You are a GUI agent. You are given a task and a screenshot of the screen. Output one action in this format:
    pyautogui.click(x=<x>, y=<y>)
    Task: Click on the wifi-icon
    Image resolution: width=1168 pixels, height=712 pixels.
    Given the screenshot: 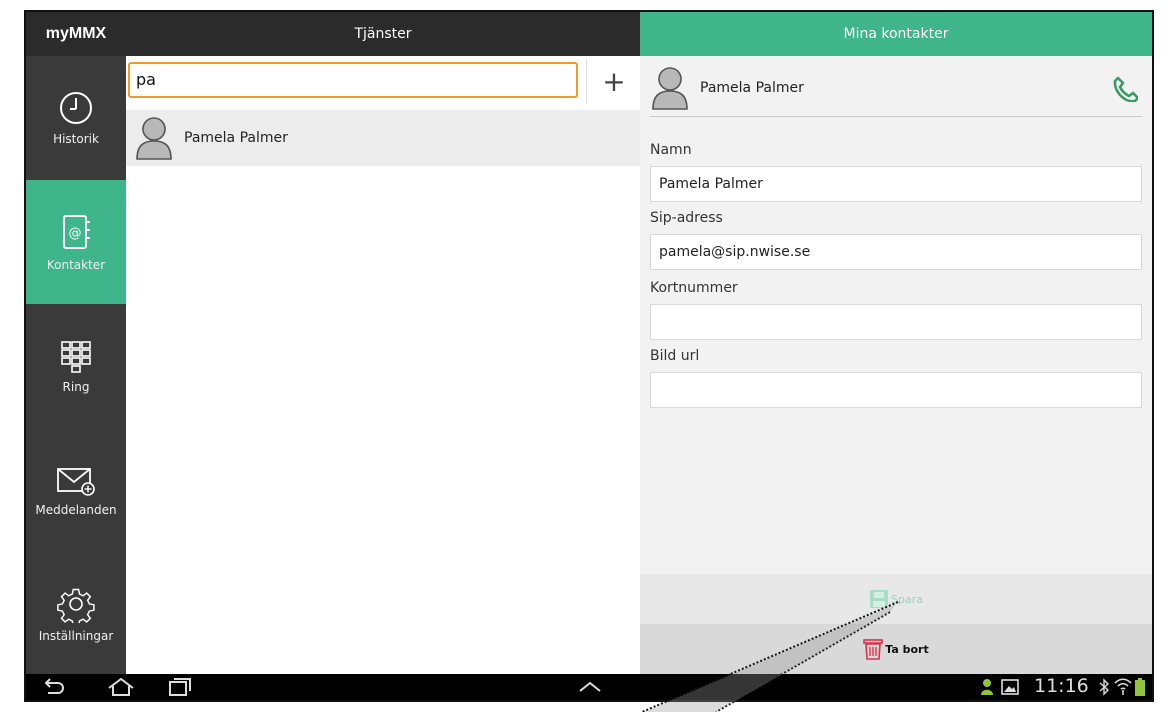 What is the action you would take?
    pyautogui.click(x=1123, y=686)
    